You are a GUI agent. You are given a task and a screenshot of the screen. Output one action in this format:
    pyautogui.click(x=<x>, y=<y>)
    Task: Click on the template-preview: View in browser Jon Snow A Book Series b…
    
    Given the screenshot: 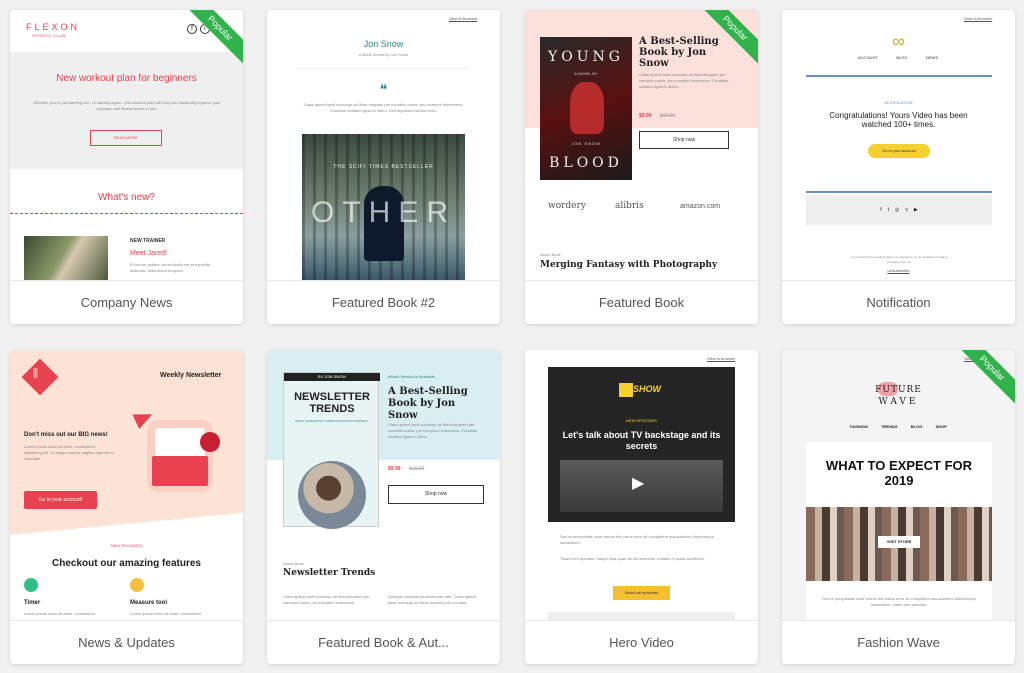 What is the action you would take?
    pyautogui.click(x=383, y=145)
    